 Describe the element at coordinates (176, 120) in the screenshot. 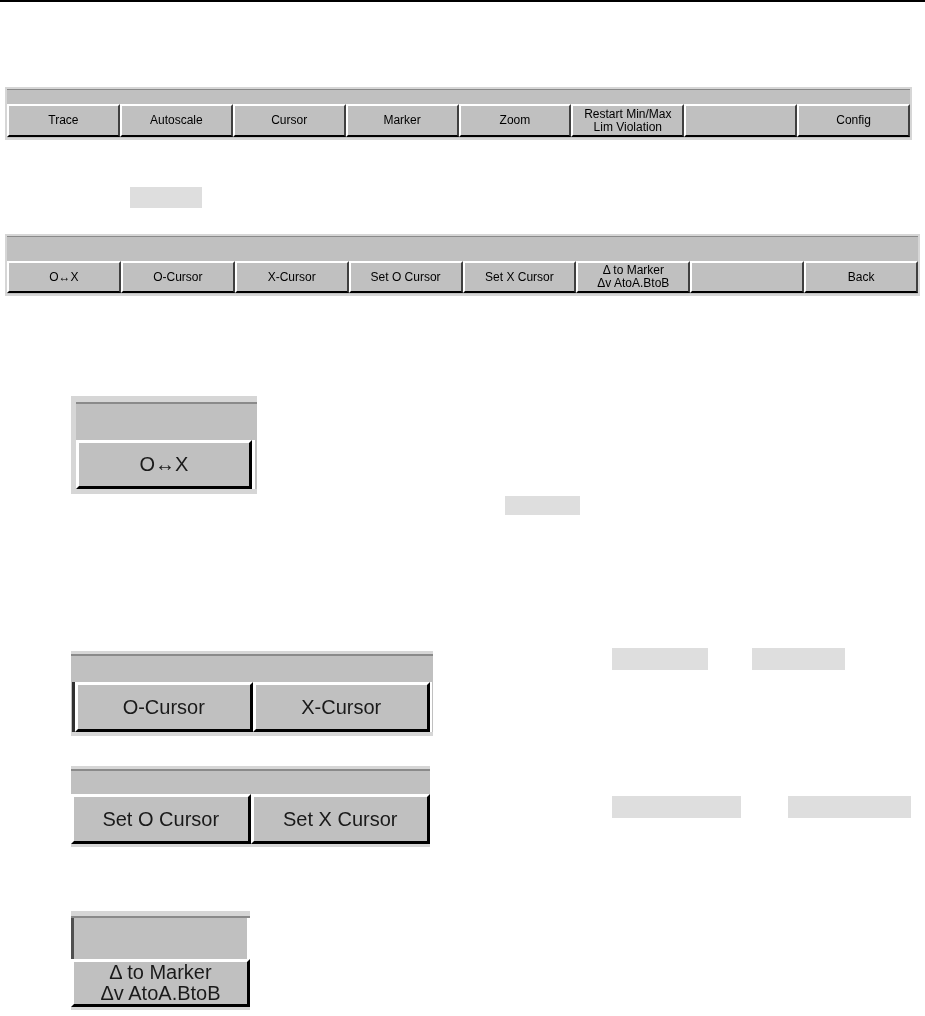

I see `softkey-button: Autoscale` at that location.